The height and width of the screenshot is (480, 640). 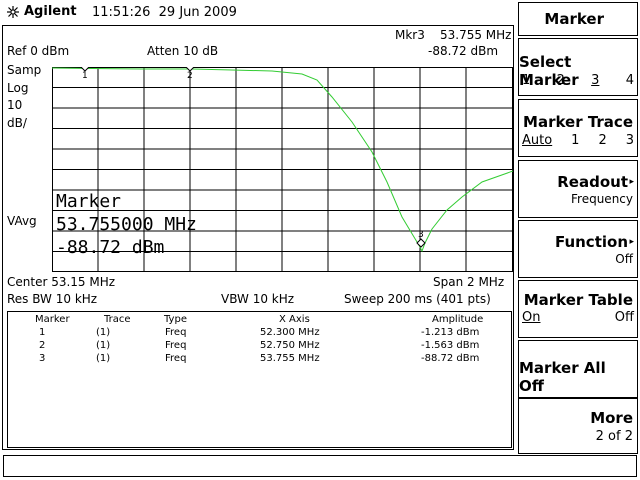 I want to click on marker-trace-opt-2: 2, so click(x=602, y=140).